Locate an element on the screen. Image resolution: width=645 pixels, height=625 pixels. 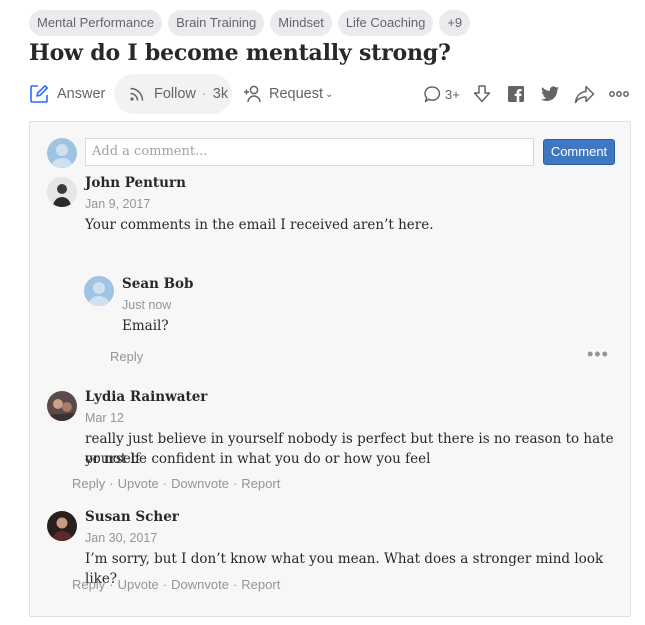
facebook-icon is located at coordinates (516, 94).